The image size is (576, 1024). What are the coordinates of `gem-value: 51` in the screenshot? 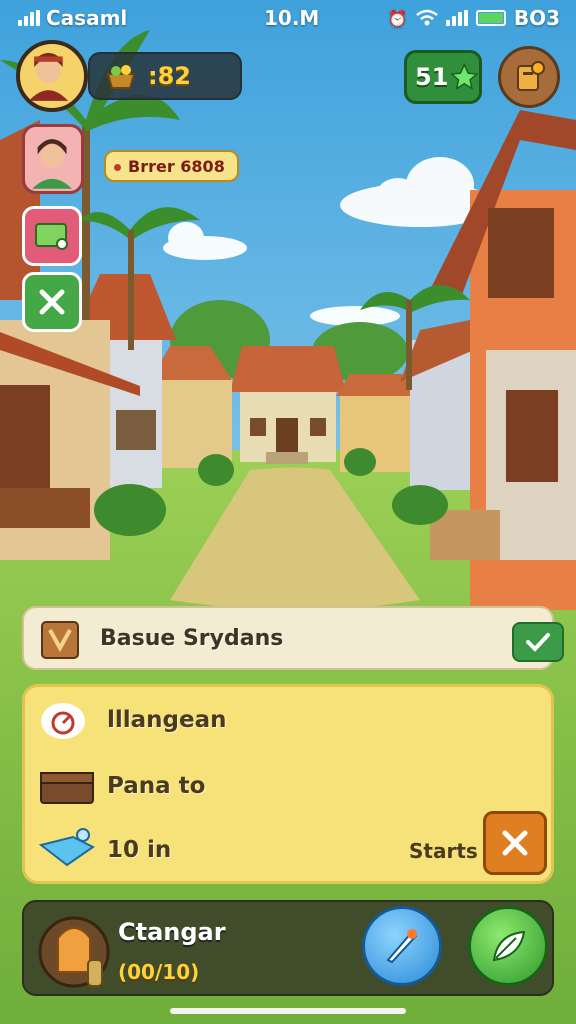 It's located at (432, 77).